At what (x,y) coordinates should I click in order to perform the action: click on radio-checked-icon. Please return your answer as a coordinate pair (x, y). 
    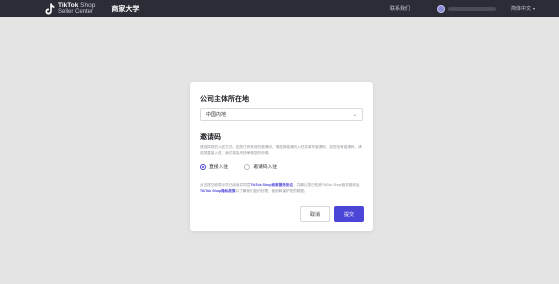
    Looking at the image, I should click on (203, 166).